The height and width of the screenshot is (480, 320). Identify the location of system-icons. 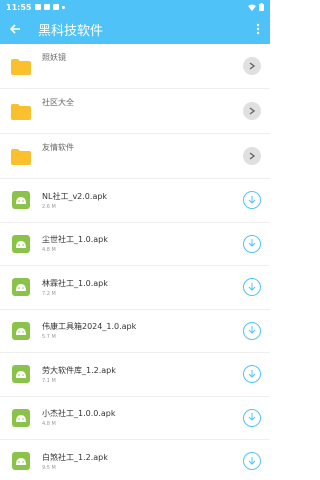
(256, 7).